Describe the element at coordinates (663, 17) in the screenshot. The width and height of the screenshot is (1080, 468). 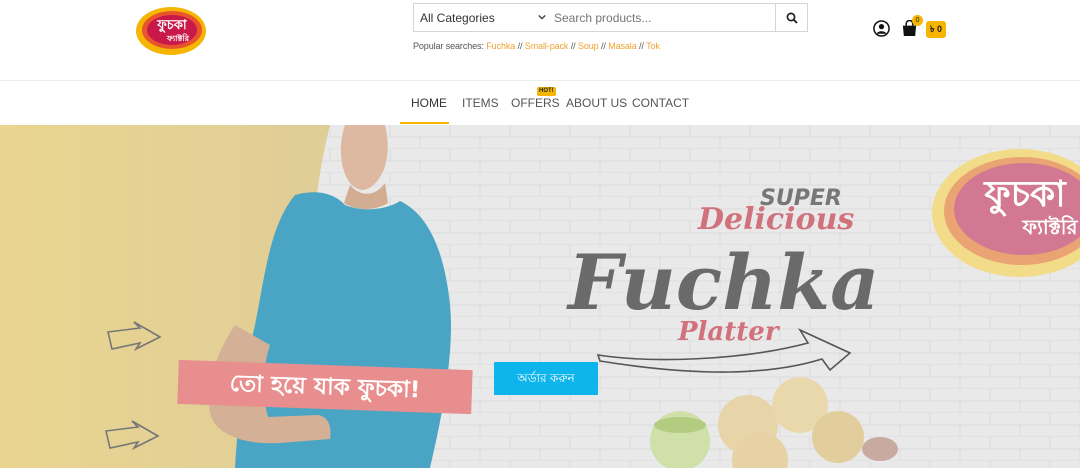
I see `search-input` at that location.